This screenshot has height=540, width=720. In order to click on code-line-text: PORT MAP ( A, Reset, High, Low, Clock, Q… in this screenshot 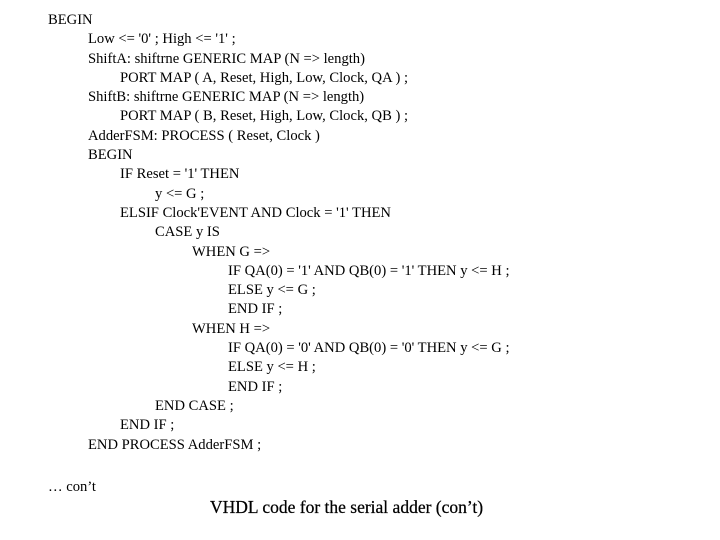, I will do `click(264, 77)`.